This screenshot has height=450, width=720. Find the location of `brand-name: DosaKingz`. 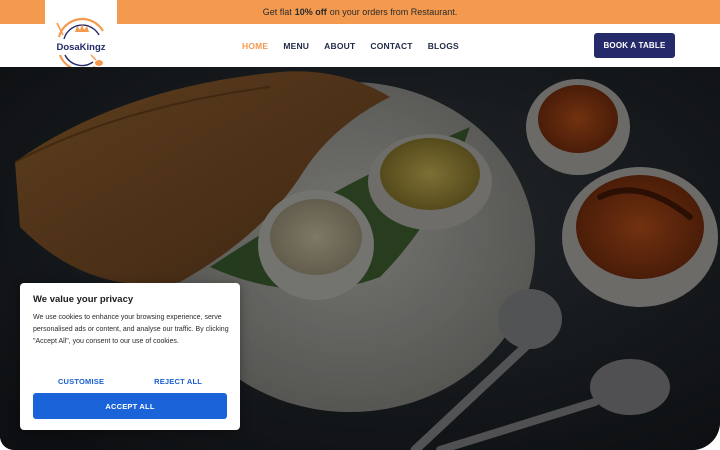

brand-name: DosaKingz is located at coordinates (80, 47).